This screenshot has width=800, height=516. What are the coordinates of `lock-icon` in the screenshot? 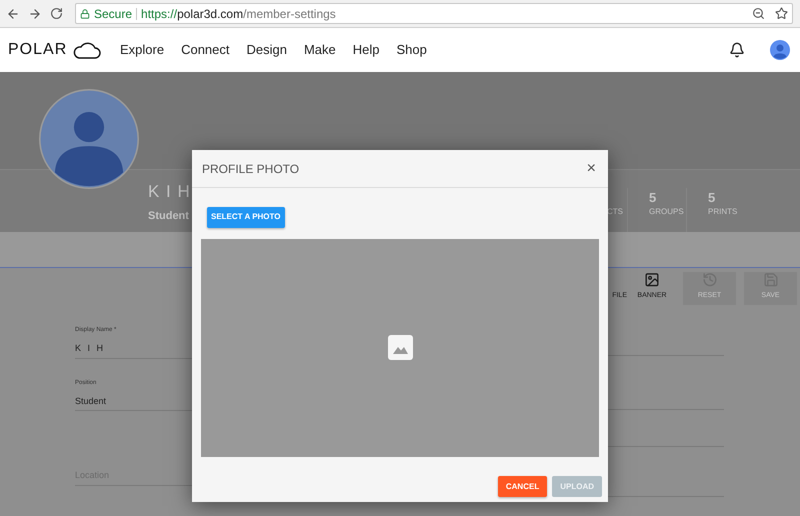 It's located at (85, 13).